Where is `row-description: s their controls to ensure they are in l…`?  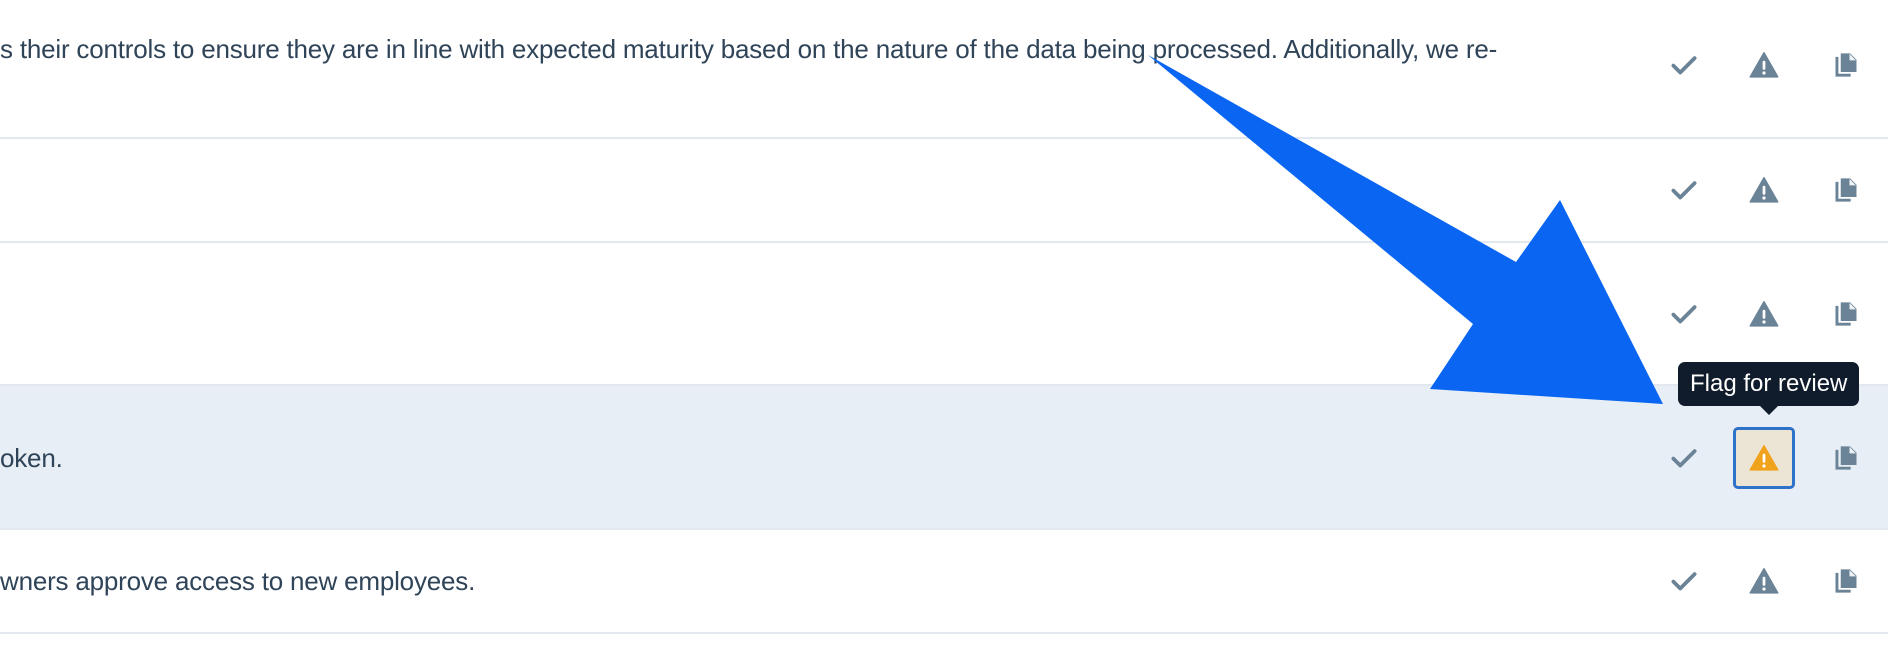
row-description: s their controls to ensure they are in l… is located at coordinates (749, 49).